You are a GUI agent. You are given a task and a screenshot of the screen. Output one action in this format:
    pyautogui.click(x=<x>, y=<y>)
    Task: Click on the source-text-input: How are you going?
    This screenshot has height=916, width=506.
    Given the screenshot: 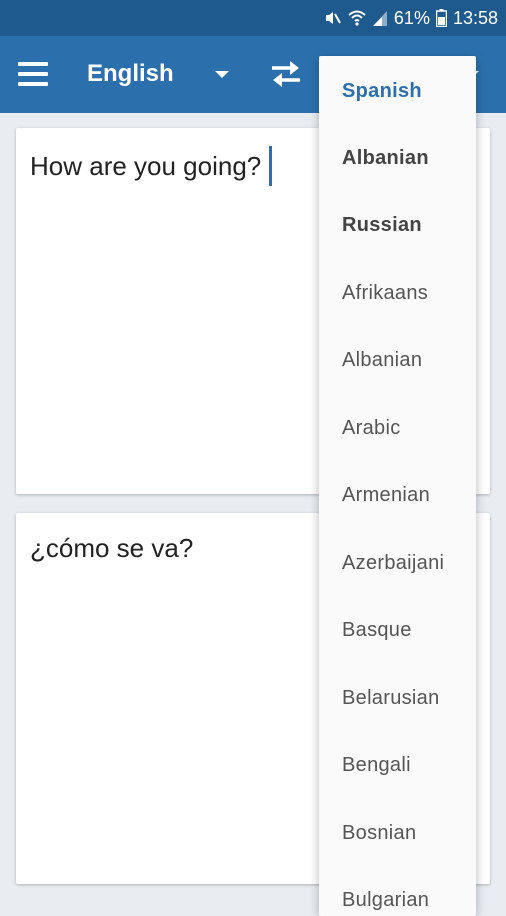 What is the action you would take?
    pyautogui.click(x=151, y=167)
    